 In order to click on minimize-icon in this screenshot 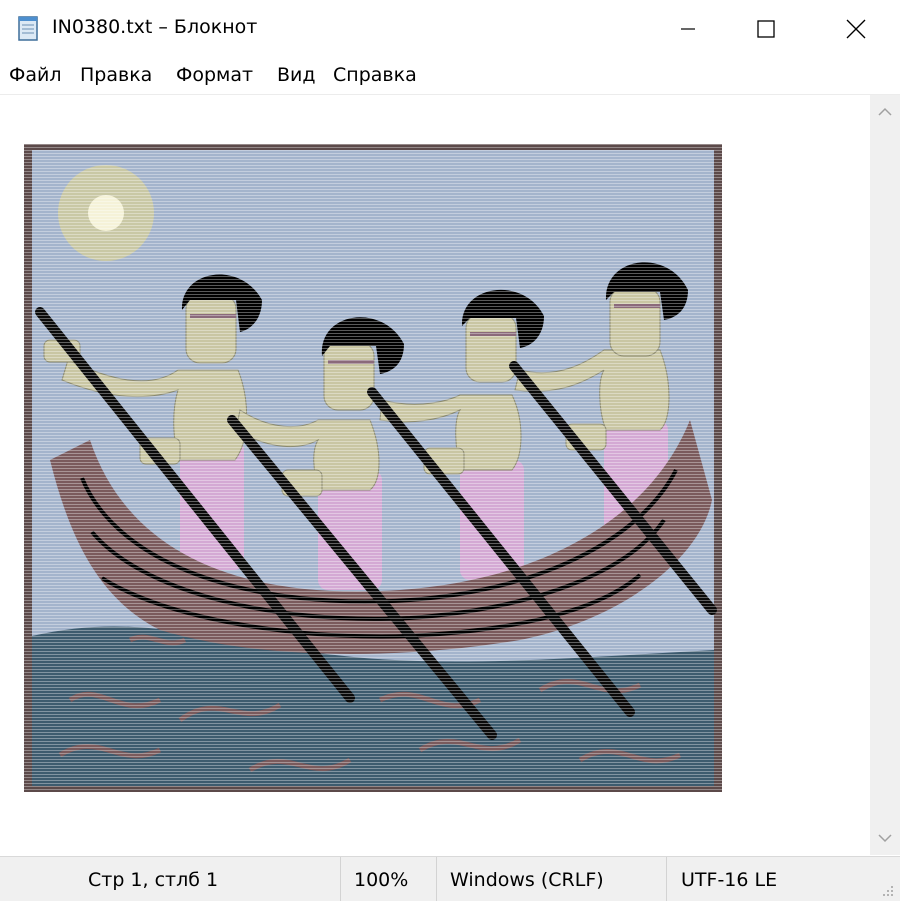, I will do `click(688, 29)`.